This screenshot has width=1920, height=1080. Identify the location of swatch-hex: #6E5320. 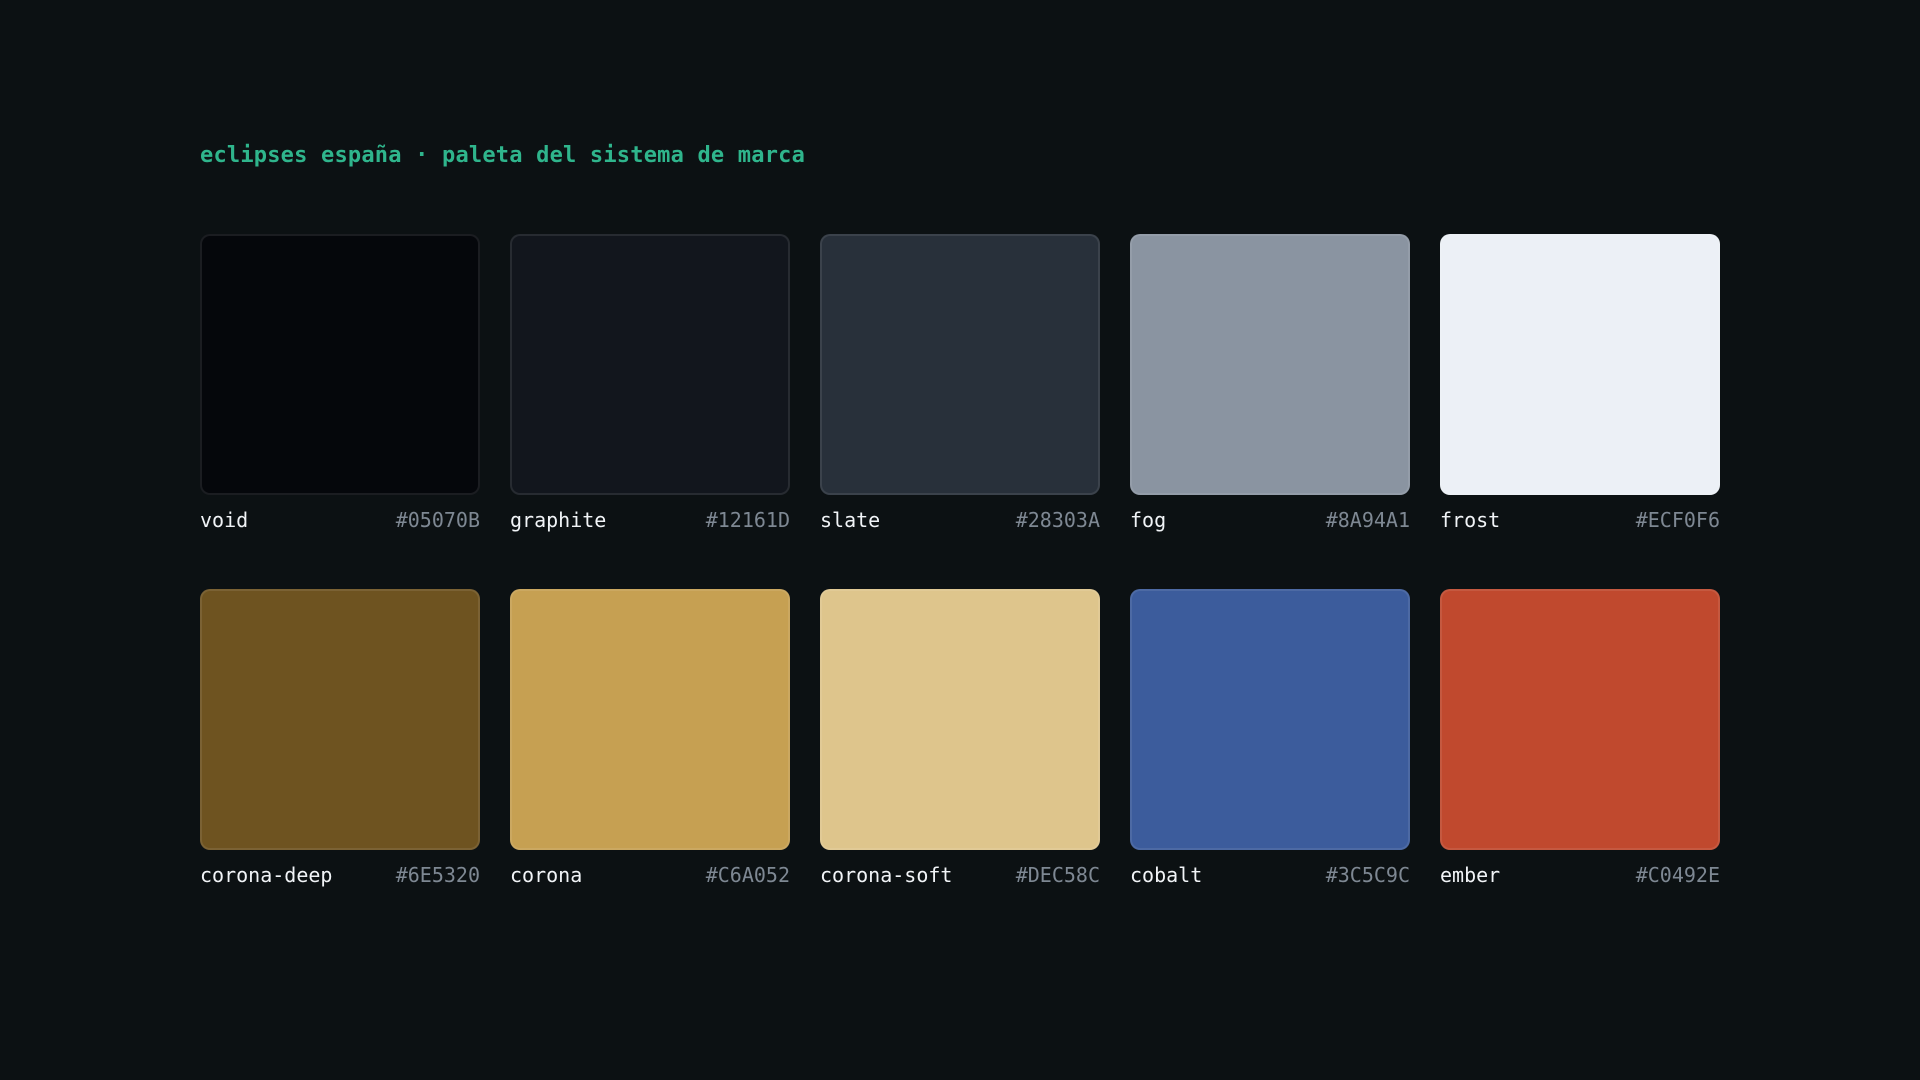
(437, 875).